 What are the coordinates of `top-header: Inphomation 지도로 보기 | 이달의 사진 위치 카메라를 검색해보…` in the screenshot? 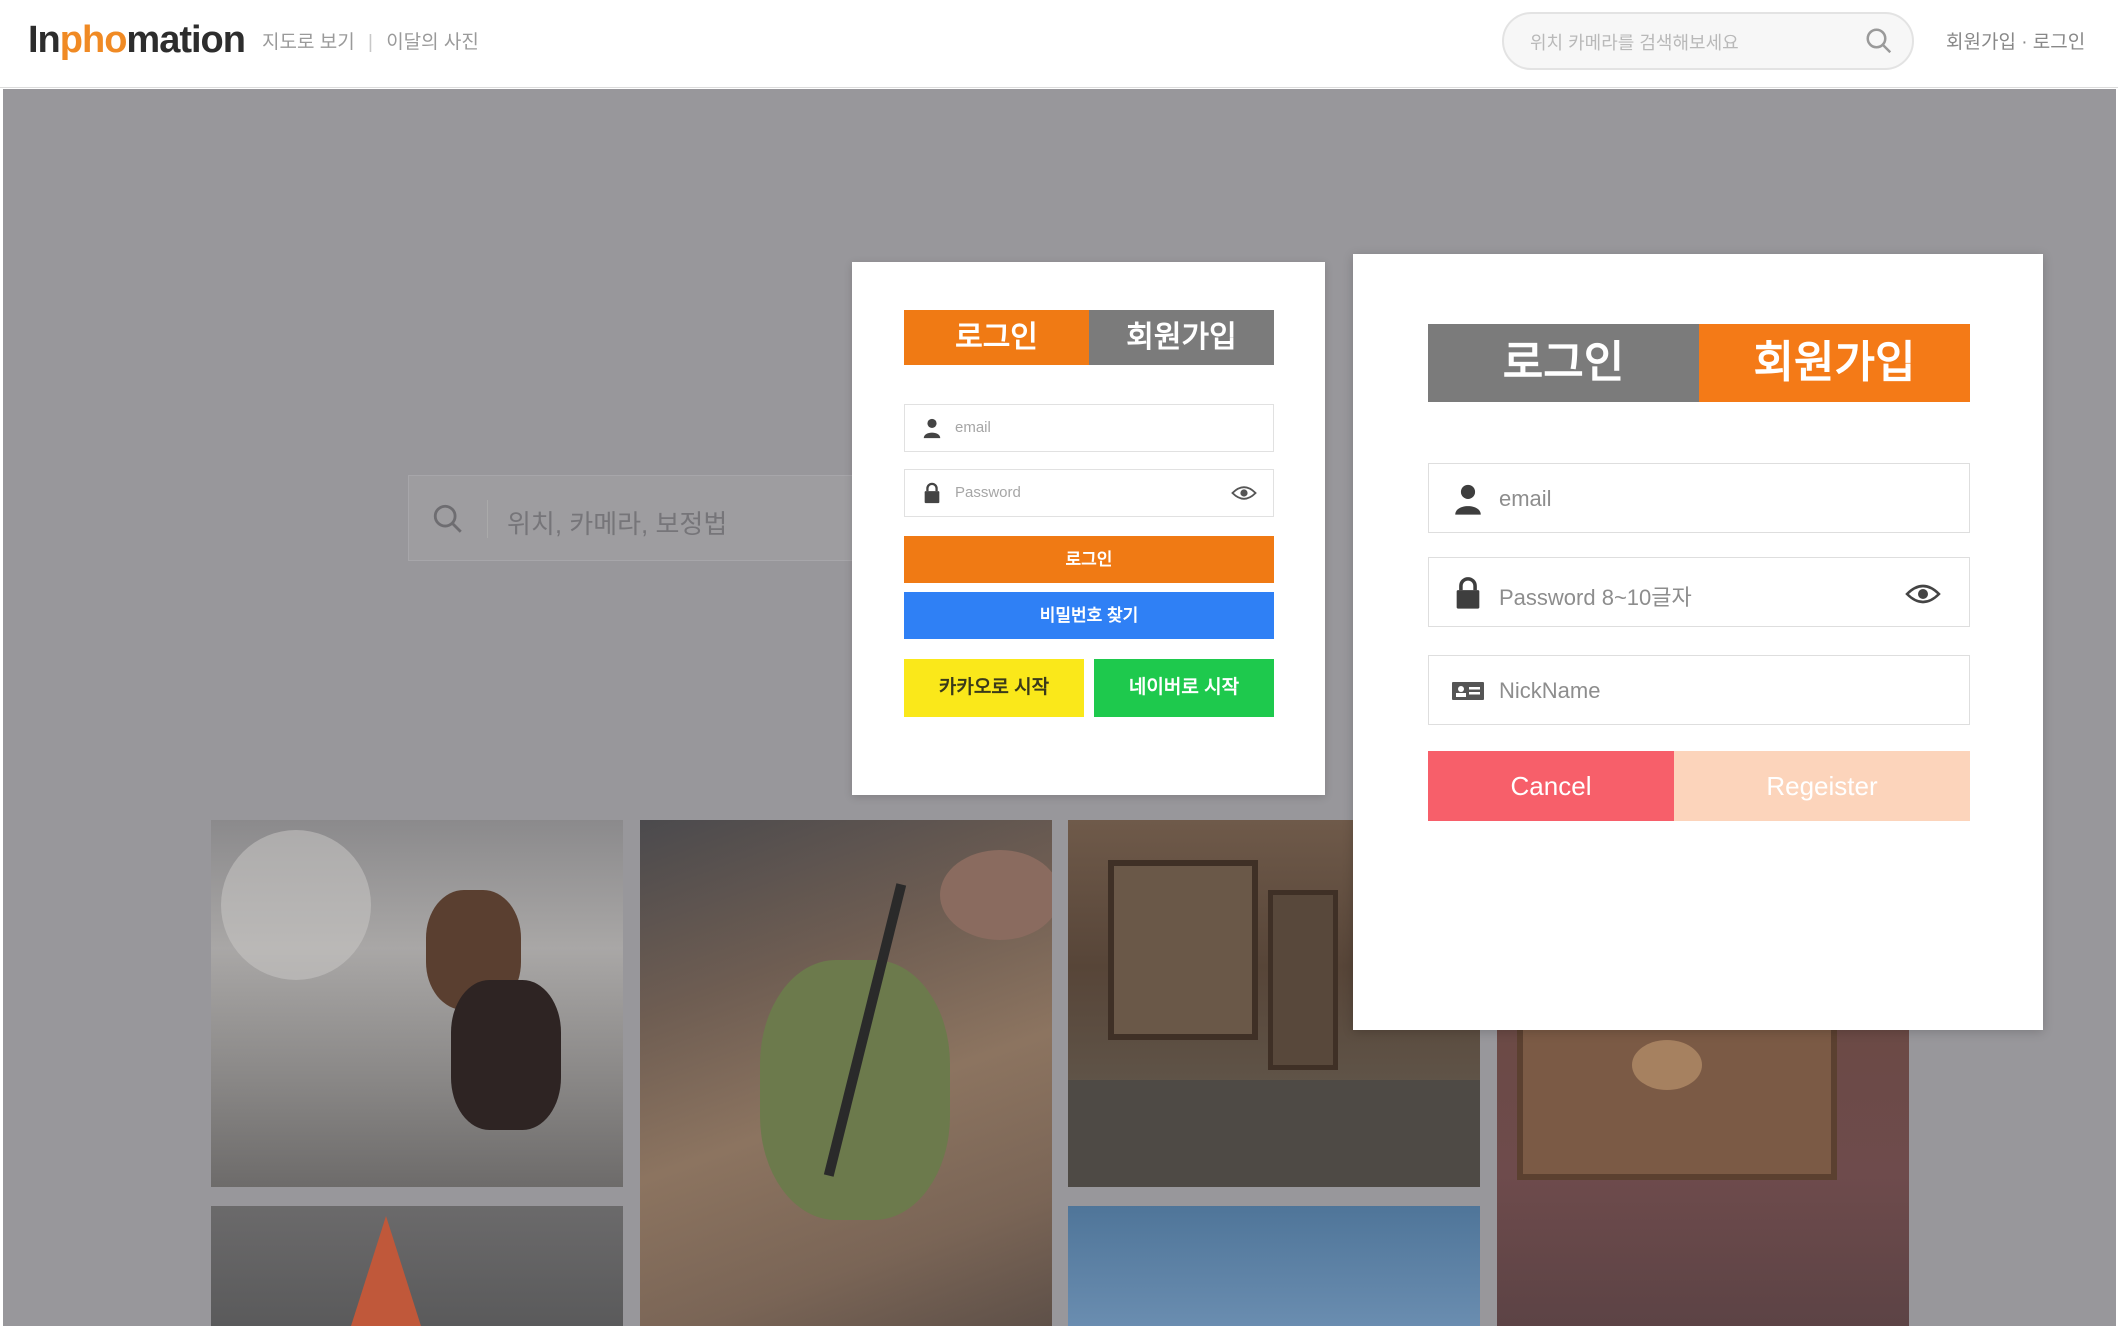 It's located at (1059, 44).